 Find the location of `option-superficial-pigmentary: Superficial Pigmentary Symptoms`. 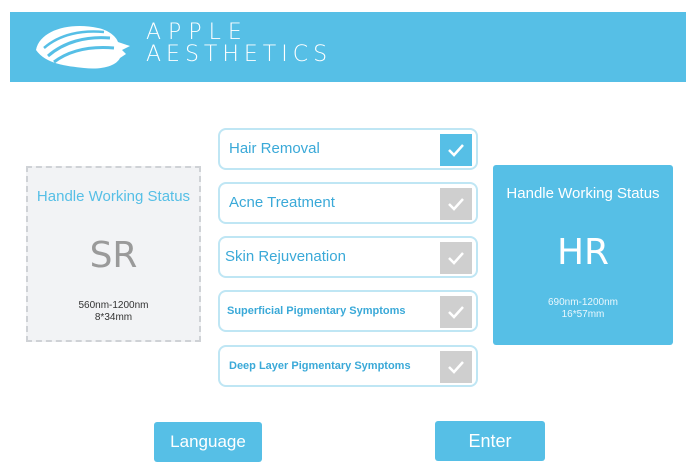

option-superficial-pigmentary: Superficial Pigmentary Symptoms is located at coordinates (348, 311).